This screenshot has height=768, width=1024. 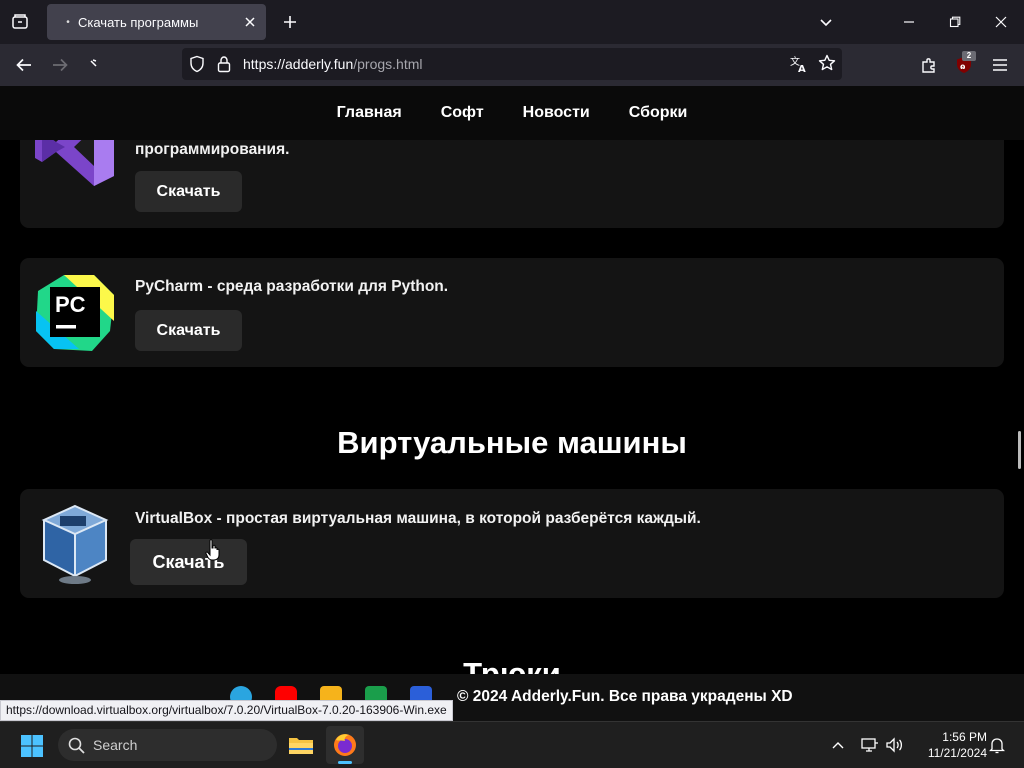 What do you see at coordinates (70, 304) in the screenshot?
I see `pycharm-logo-text: PC` at bounding box center [70, 304].